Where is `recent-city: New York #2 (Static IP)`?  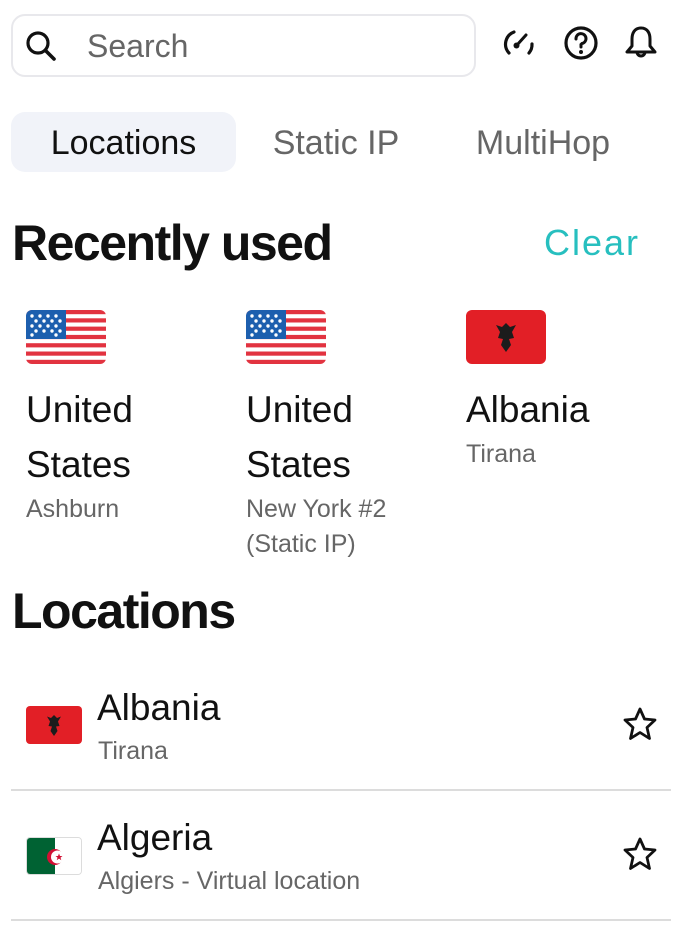 recent-city: New York #2 (Static IP) is located at coordinates (346, 527).